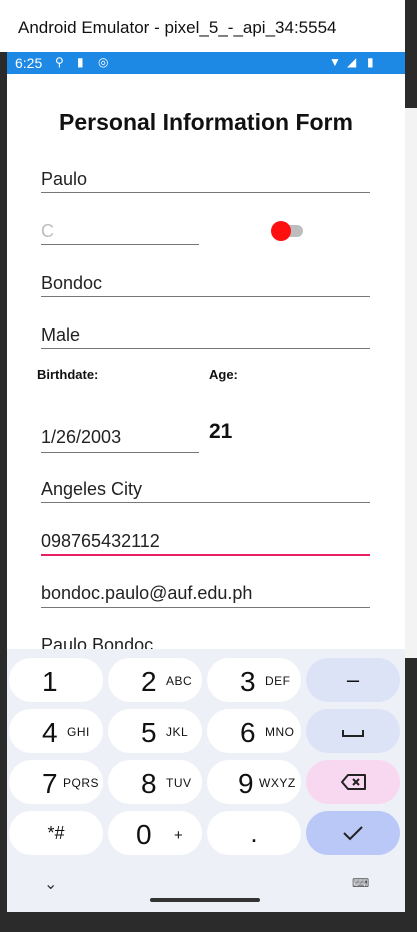 The height and width of the screenshot is (932, 417). Describe the element at coordinates (29, 63) in the screenshot. I see `status-time: 6:25` at that location.